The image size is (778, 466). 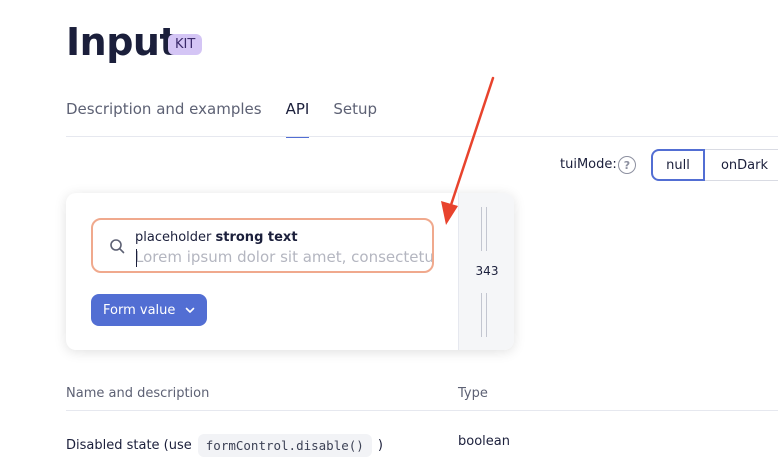 What do you see at coordinates (117, 246) in the screenshot?
I see `search-icon` at bounding box center [117, 246].